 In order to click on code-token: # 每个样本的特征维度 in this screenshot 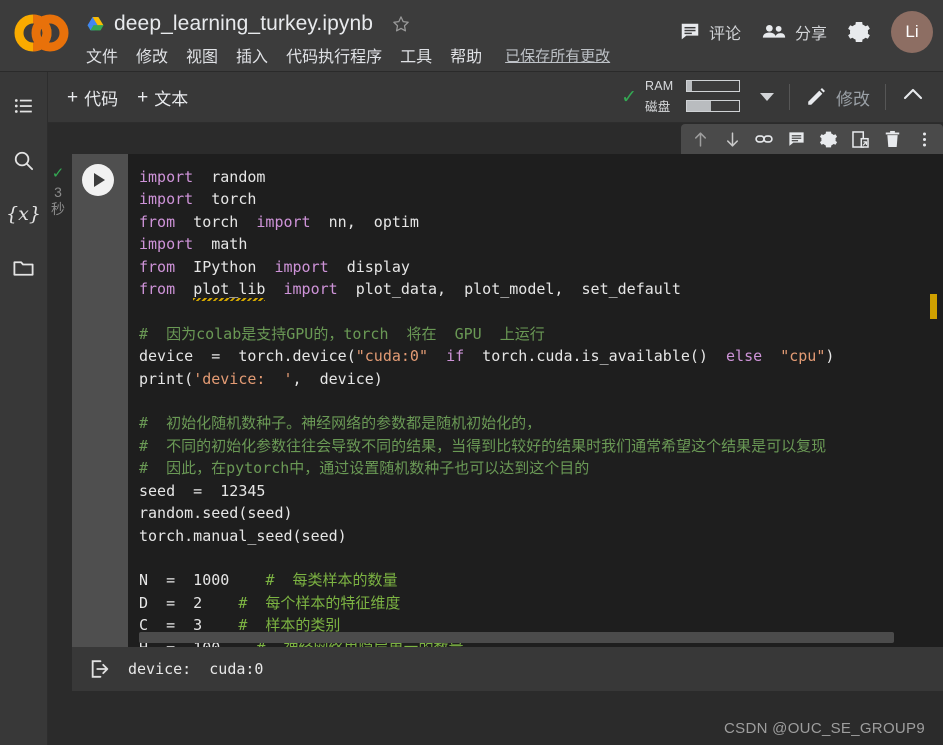, I will do `click(319, 602)`.